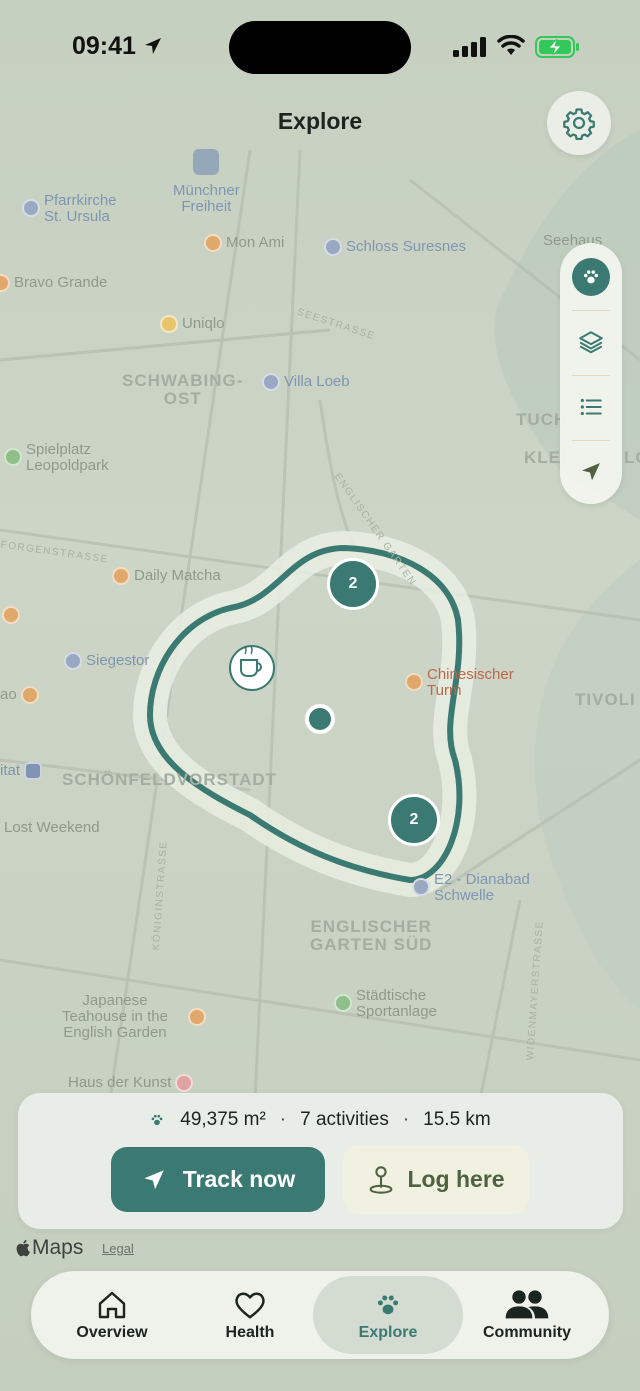  I want to click on tab-explore: Explore, so click(388, 1315).